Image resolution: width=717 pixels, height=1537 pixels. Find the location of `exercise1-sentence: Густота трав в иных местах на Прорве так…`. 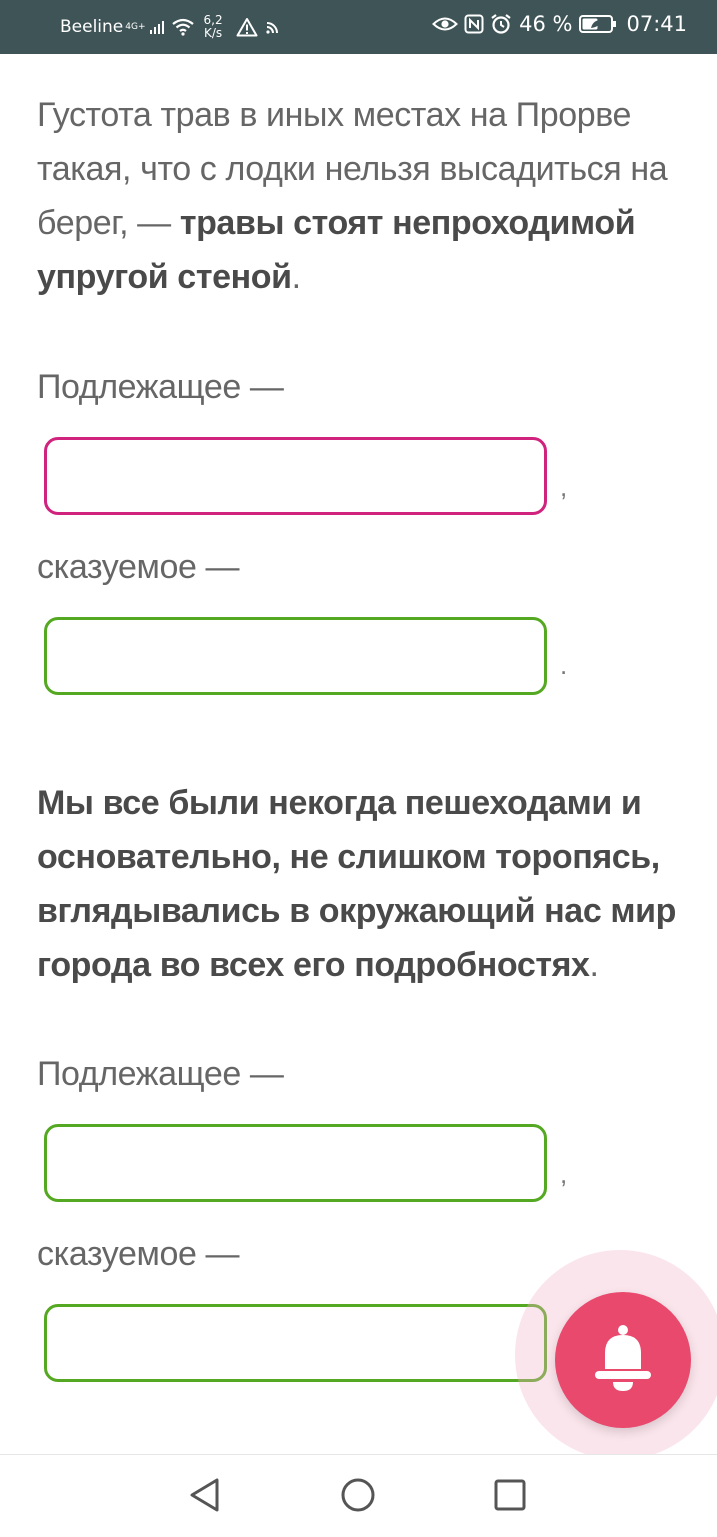

exercise1-sentence: Густота трав в иных местах на Прорве так… is located at coordinates (352, 196).